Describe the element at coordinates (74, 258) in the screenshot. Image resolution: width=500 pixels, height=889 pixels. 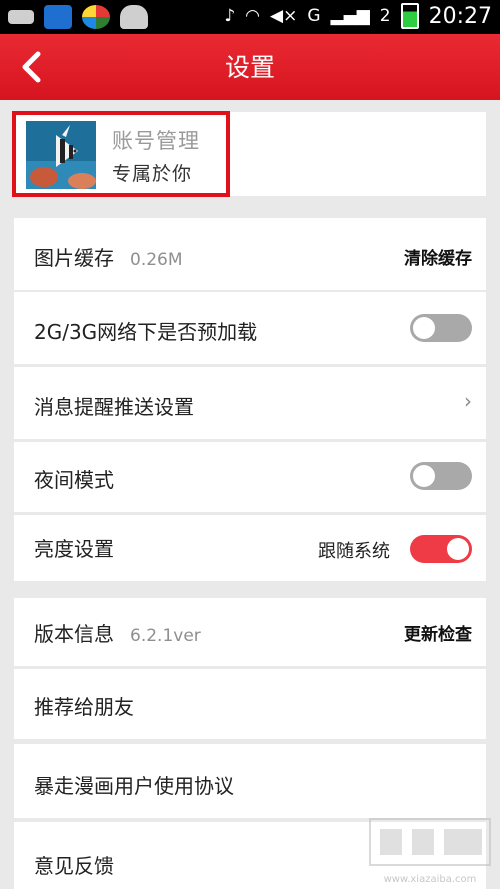
I see `cache-label: 图片缓存` at that location.